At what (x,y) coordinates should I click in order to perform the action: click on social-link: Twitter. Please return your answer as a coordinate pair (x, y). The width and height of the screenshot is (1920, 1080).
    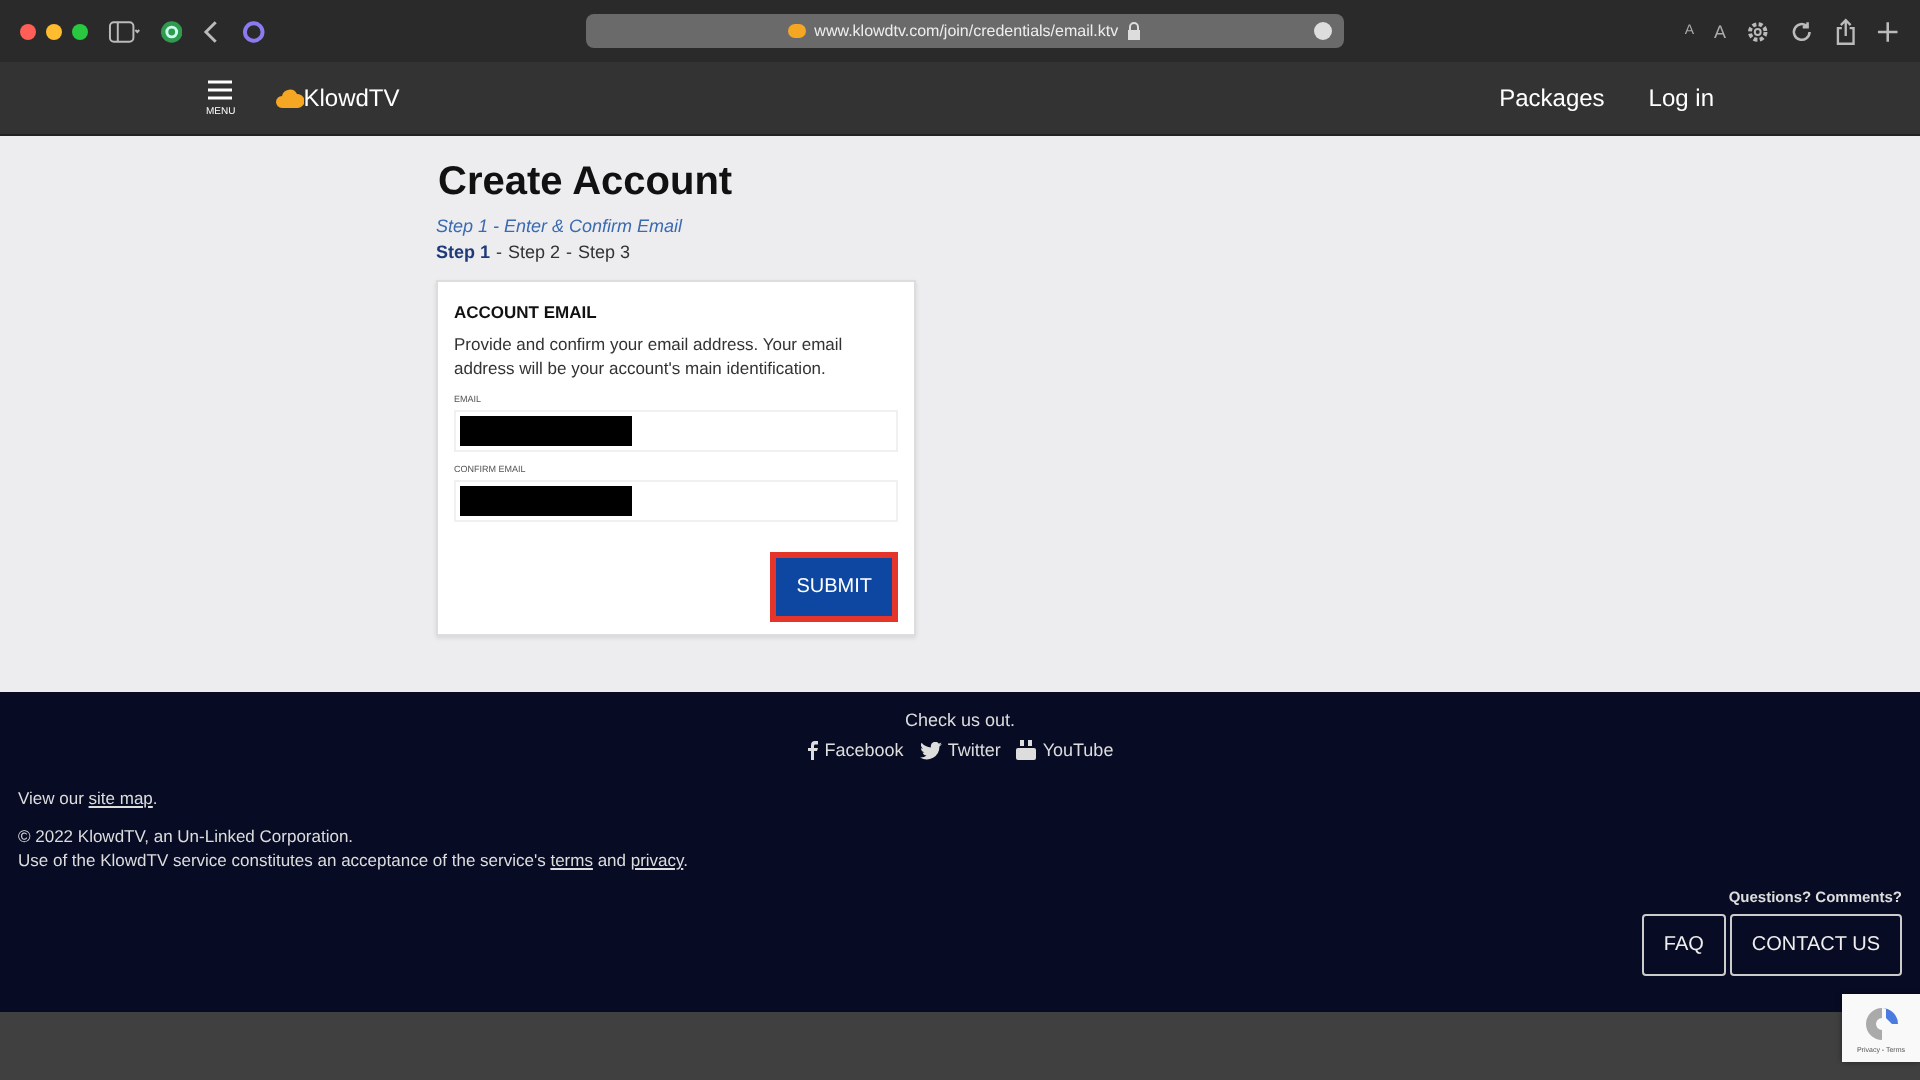
    Looking at the image, I should click on (960, 750).